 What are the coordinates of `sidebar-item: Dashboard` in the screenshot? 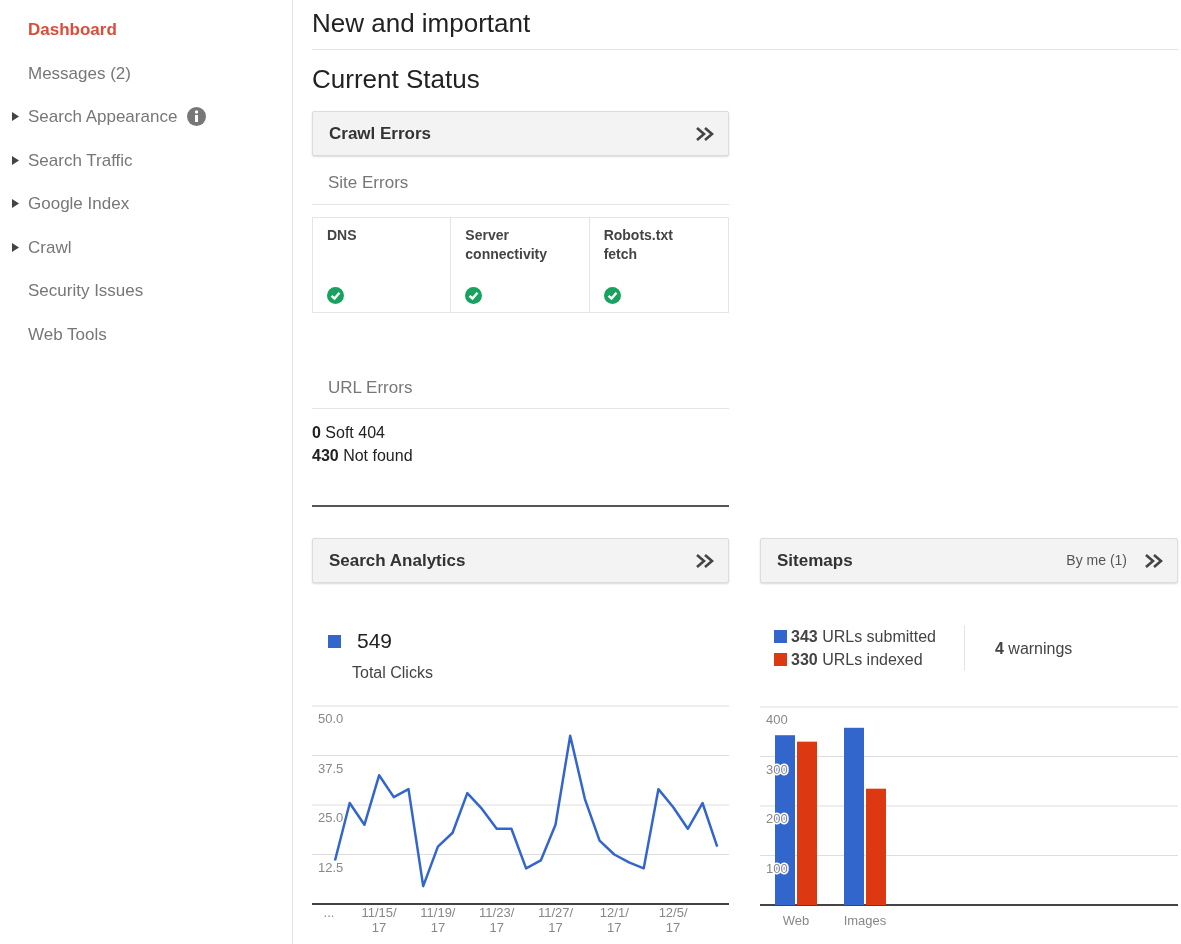 It's located at (146, 30).